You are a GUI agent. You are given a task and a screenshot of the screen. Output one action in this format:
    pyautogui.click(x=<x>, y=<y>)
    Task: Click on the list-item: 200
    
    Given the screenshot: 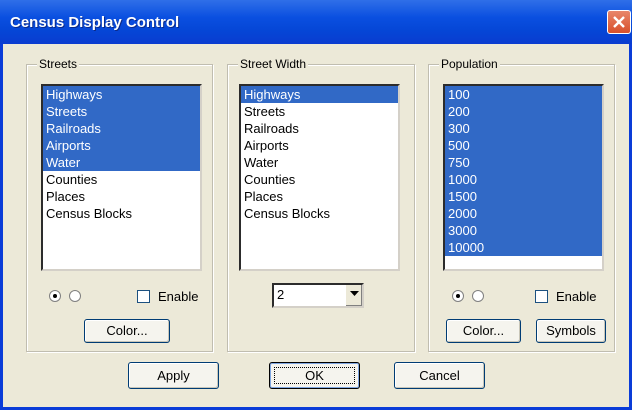 What is the action you would take?
    pyautogui.click(x=523, y=111)
    